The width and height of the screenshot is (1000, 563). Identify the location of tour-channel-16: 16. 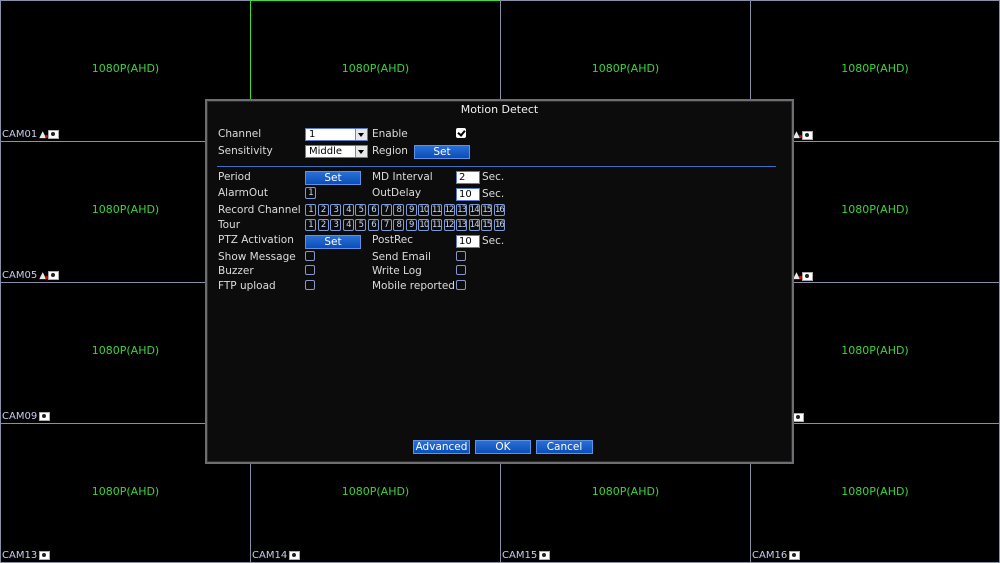
(499, 225).